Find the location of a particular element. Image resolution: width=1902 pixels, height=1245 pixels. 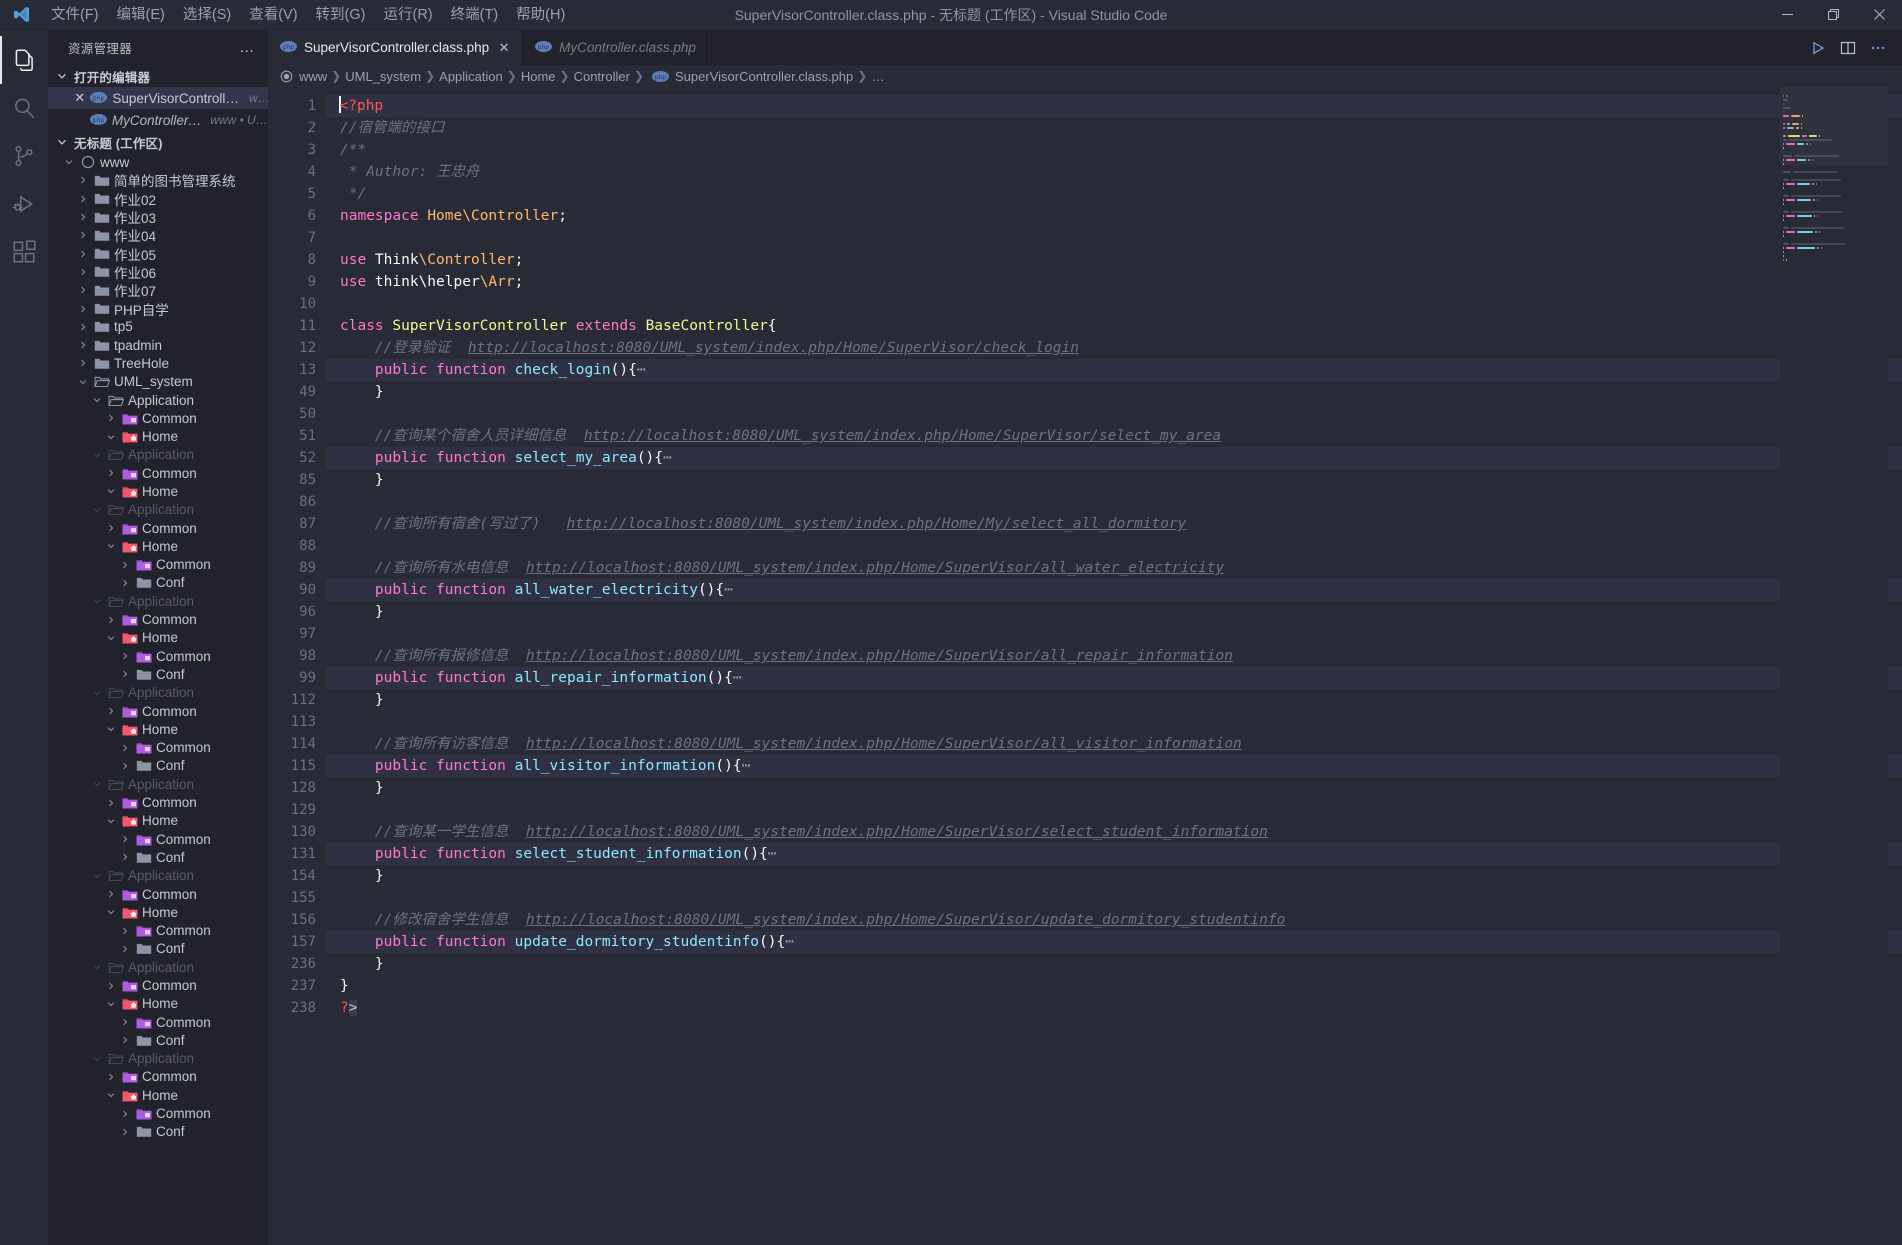

tree-item-03: 作业03 is located at coordinates (158, 217).